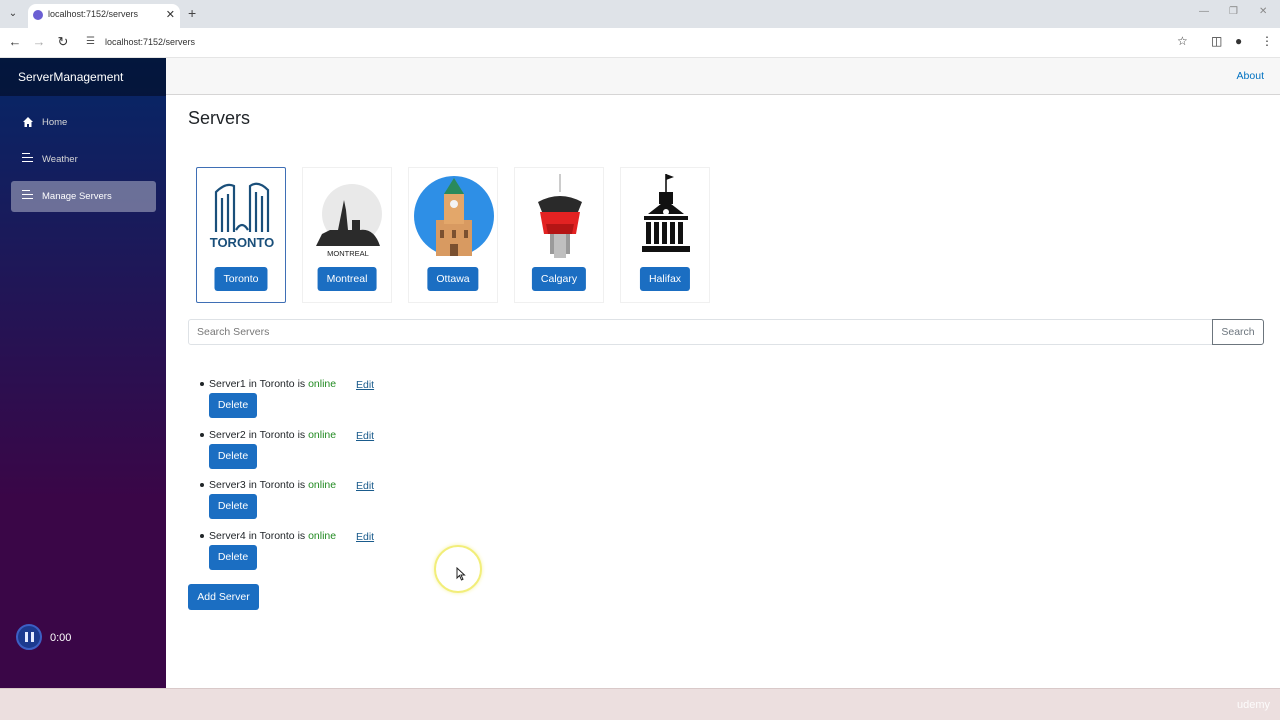 This screenshot has height=720, width=1280. I want to click on forward-icon: →, so click(39, 41).